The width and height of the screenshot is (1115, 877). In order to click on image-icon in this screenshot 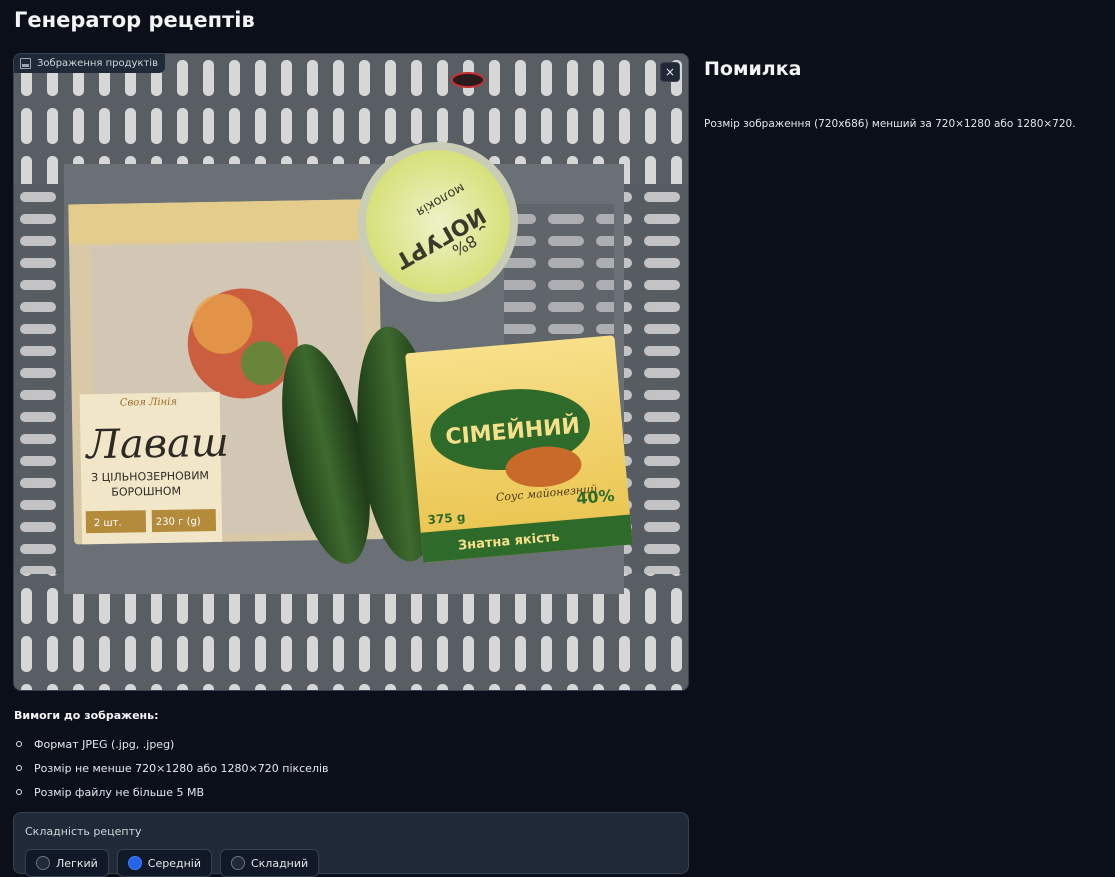, I will do `click(25, 63)`.